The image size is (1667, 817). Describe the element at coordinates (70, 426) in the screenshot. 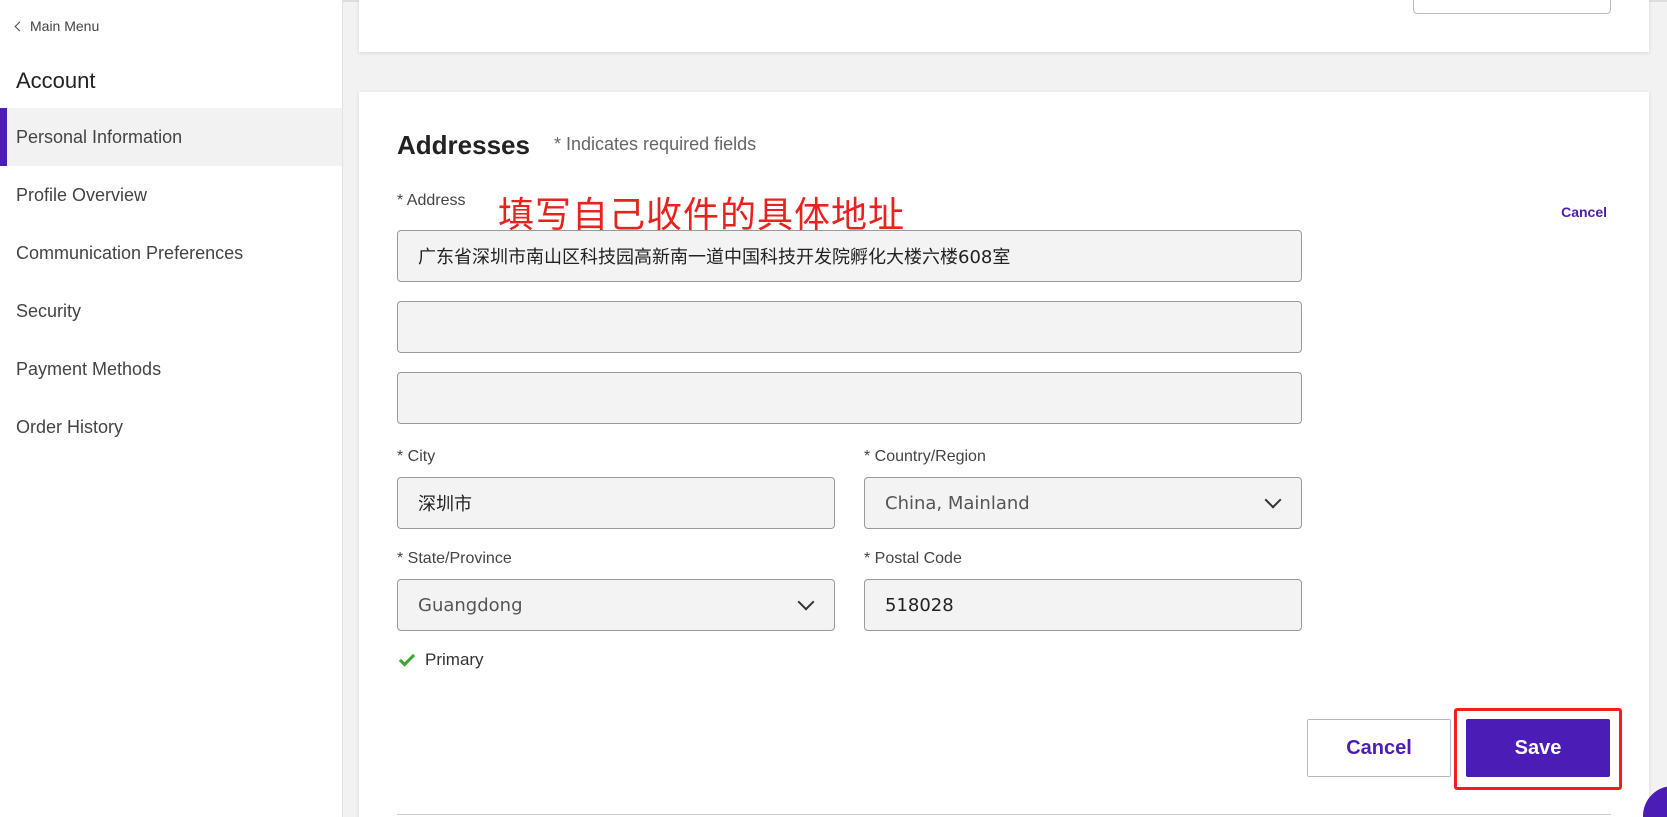

I see `sidebar-item-label: Order History` at that location.